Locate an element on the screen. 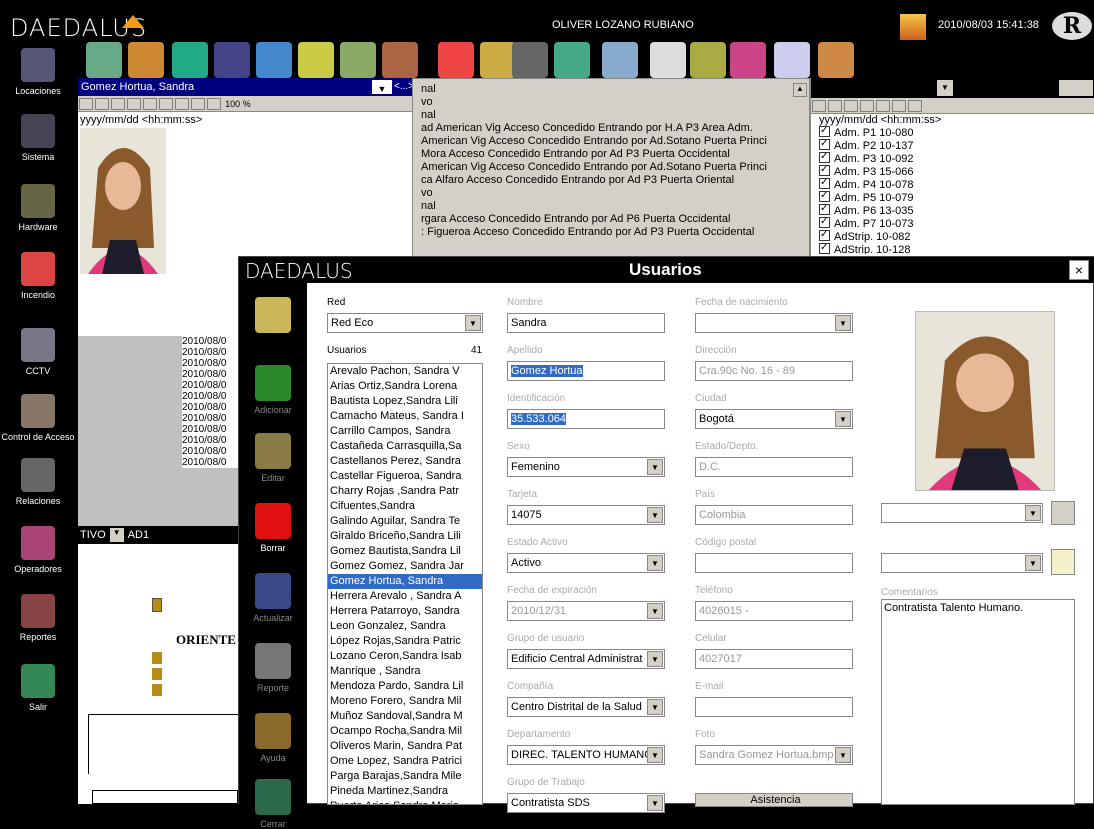 Image resolution: width=1094 pixels, height=829 pixels. selector-1: TIVO is located at coordinates (93, 535).